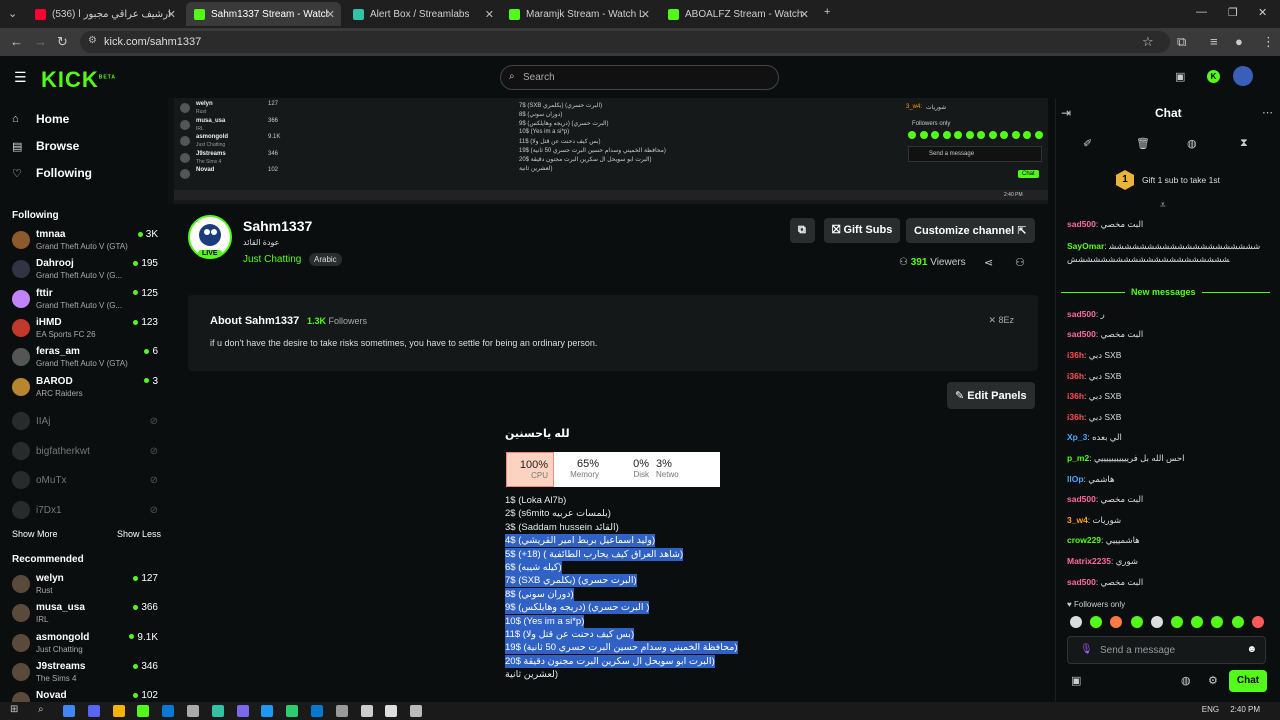 The image size is (1280, 720). Describe the element at coordinates (87, 424) in the screenshot. I see `following-channel: IIAj ⊘` at that location.